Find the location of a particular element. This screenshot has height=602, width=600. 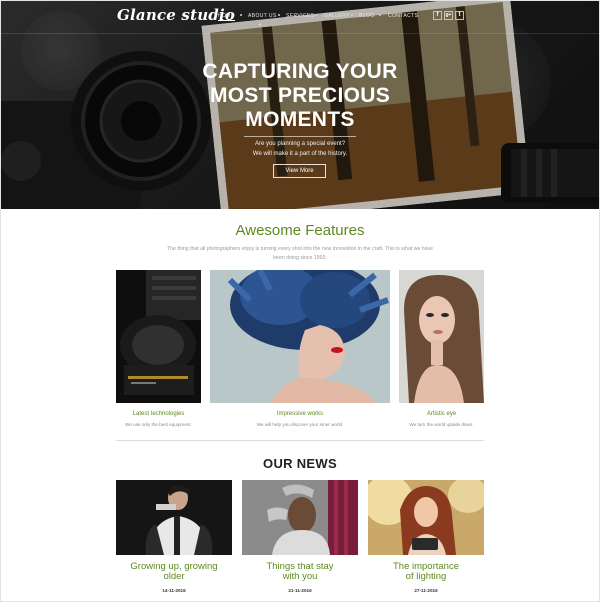

news-date: 14-11-2016 is located at coordinates (174, 590).